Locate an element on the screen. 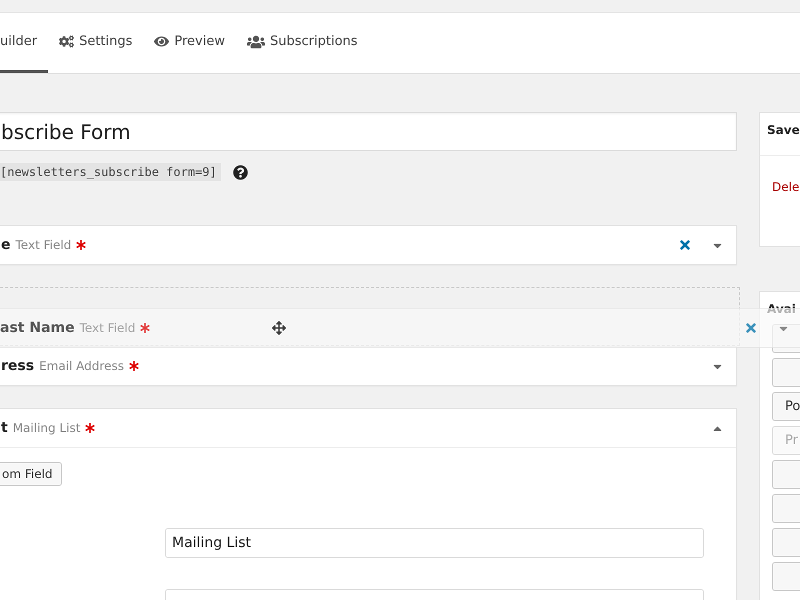 The width and height of the screenshot is (800, 600). title-field: Mailing List is located at coordinates (434, 543).